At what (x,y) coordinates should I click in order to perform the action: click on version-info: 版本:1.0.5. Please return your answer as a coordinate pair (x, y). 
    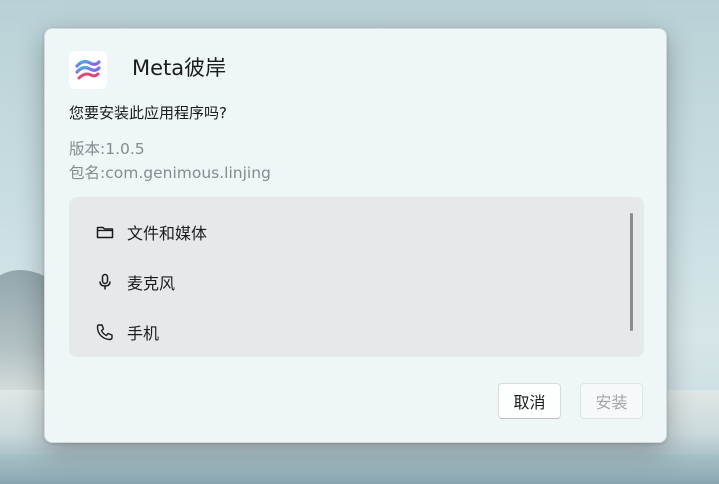
    Looking at the image, I should click on (107, 149).